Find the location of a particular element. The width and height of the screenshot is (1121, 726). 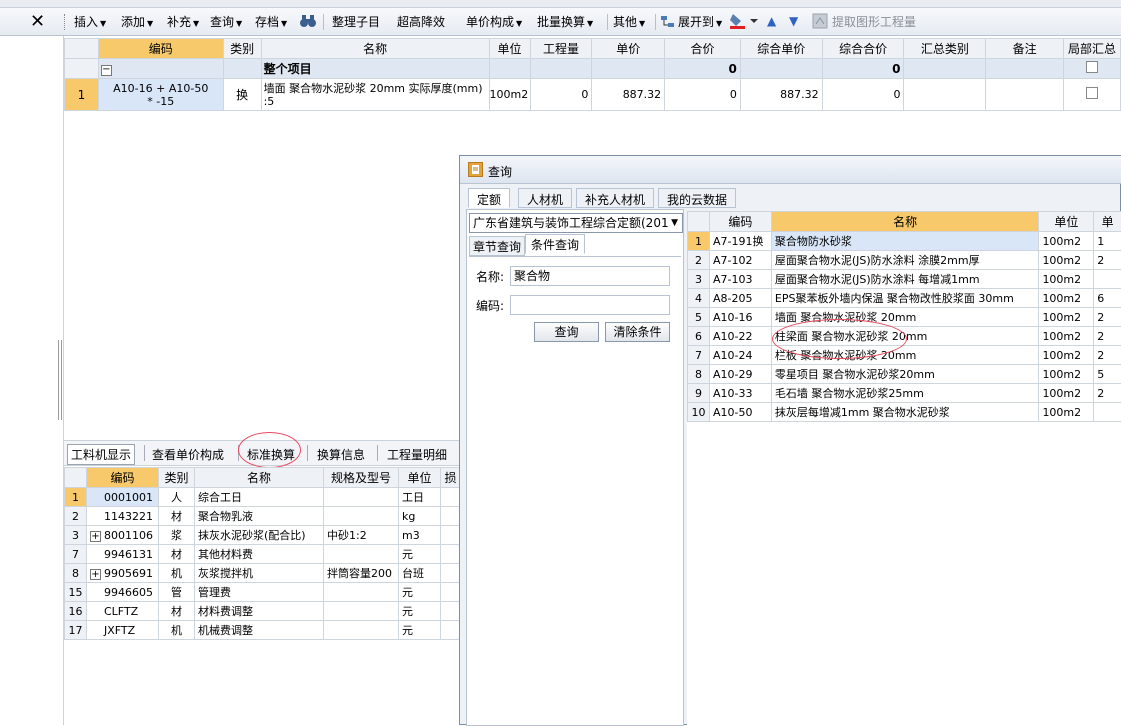

dialog-title-bar: 查询 is located at coordinates (790, 170).